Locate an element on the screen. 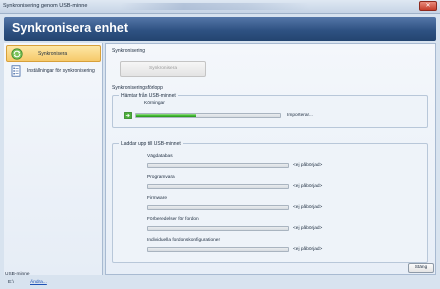  window-titlebar: Synkronisering genom USB-minne ✕ is located at coordinates (220, 7).